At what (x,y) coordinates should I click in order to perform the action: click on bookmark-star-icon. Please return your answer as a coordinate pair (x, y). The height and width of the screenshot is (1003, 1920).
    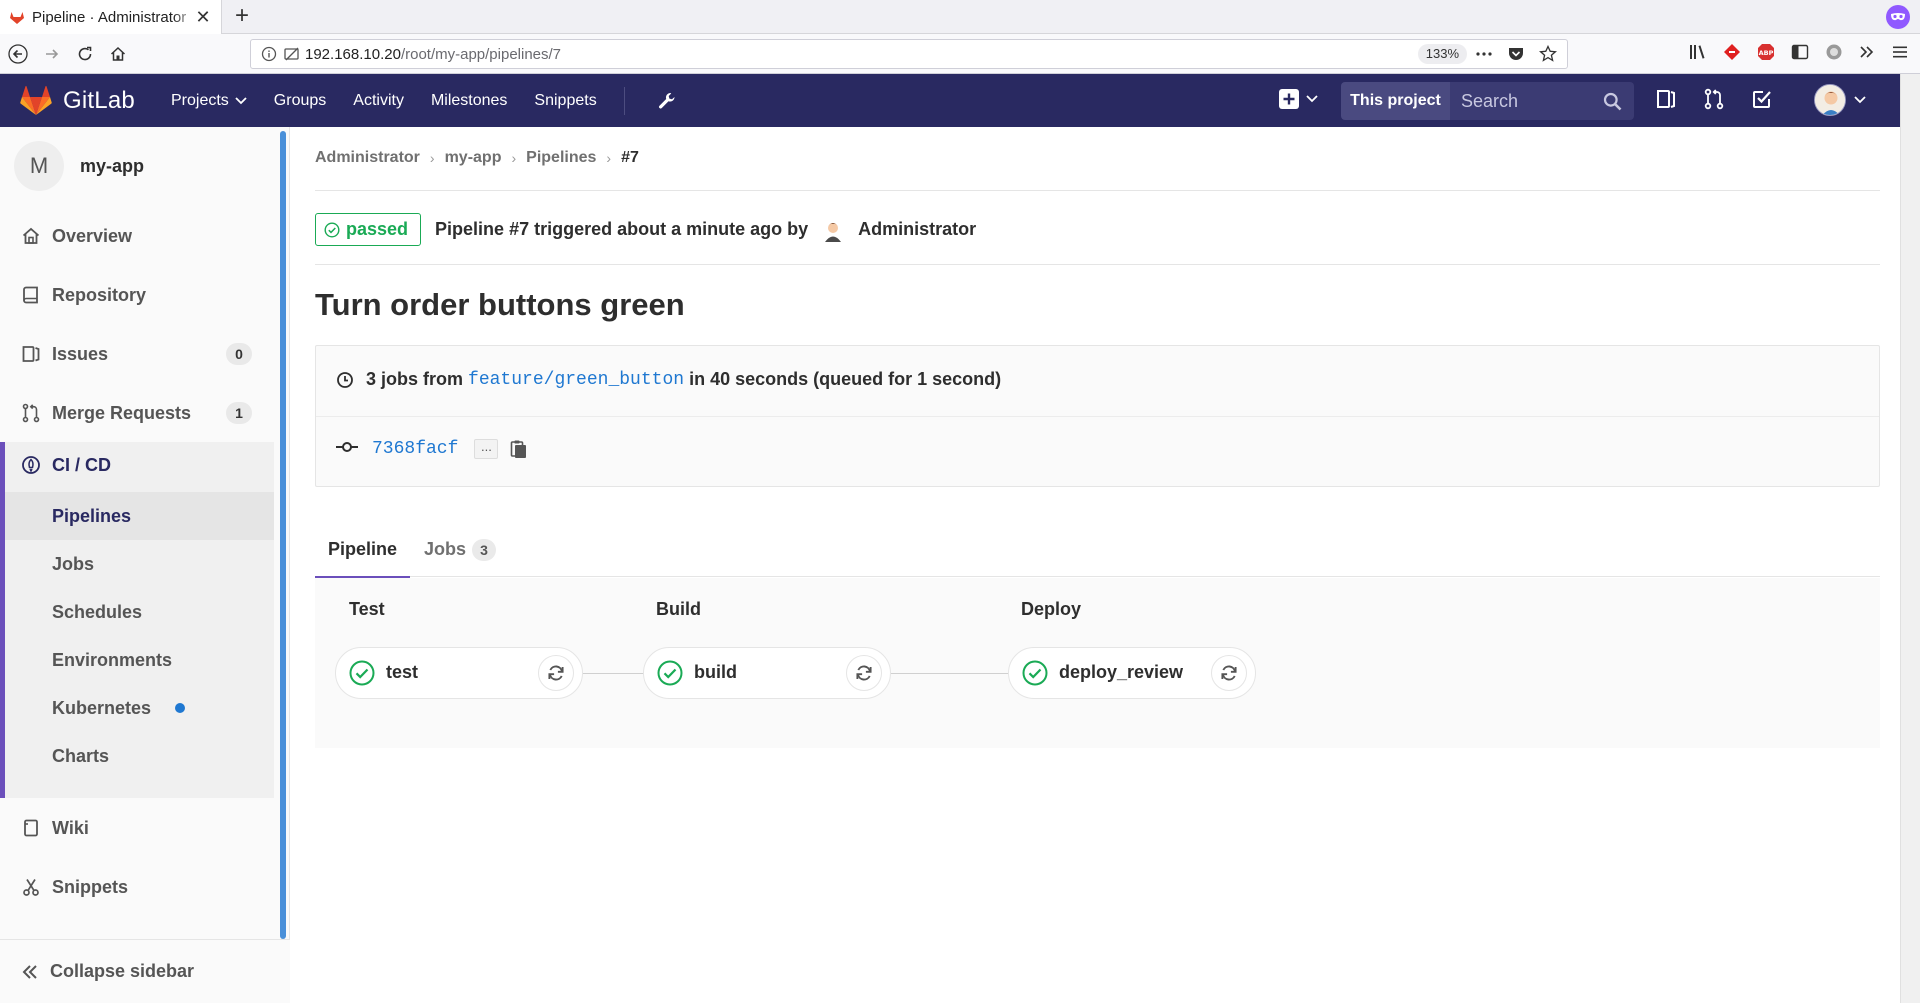
    Looking at the image, I should click on (1548, 54).